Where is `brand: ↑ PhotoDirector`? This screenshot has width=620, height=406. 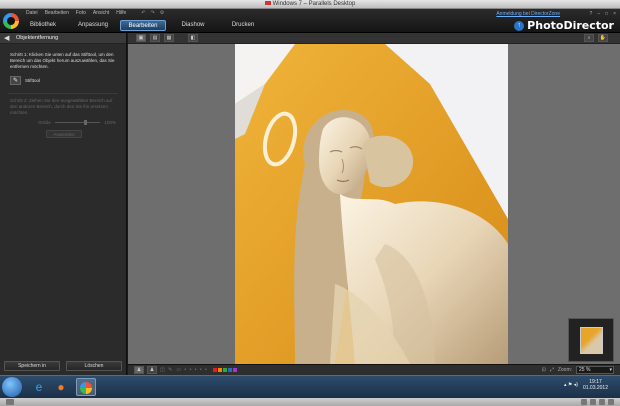
brand: ↑ PhotoDirector is located at coordinates (564, 25).